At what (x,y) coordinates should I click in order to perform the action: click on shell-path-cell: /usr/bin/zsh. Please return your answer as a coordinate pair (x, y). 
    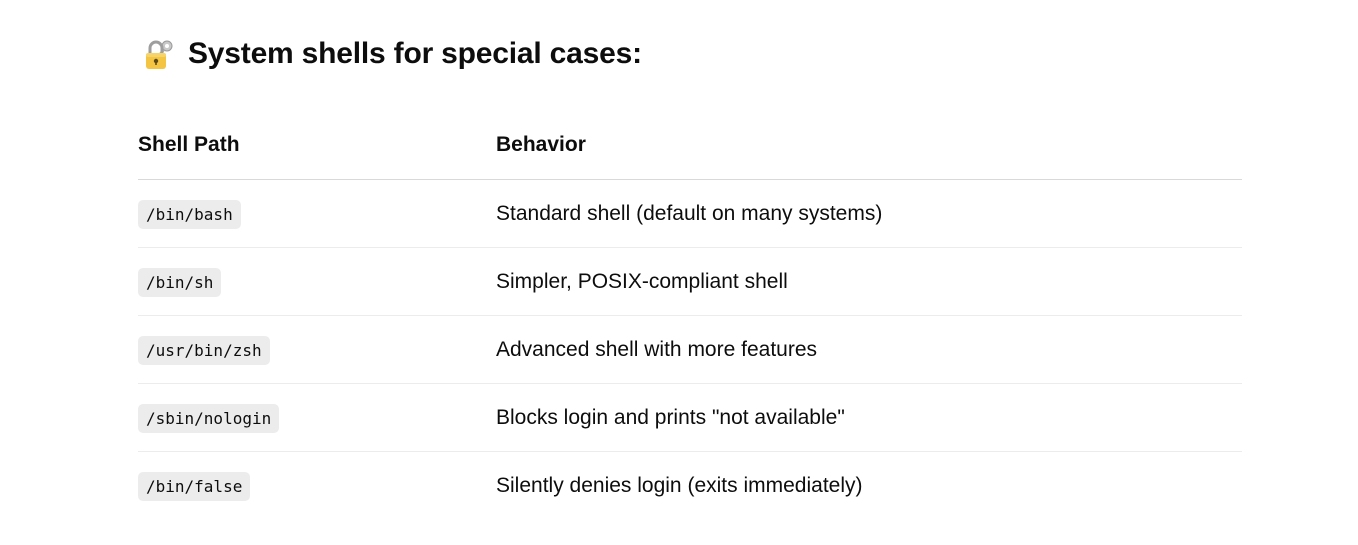
    Looking at the image, I should click on (317, 349).